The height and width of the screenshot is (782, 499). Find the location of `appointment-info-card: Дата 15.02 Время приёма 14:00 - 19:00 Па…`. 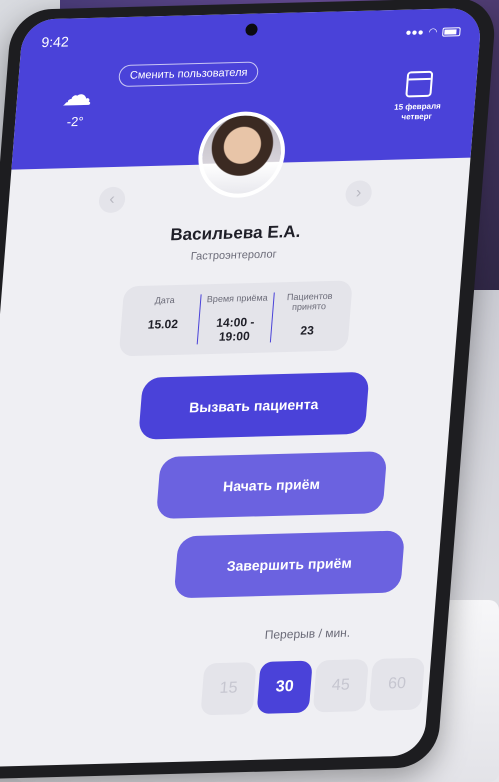

appointment-info-card: Дата 15.02 Время приёма 14:00 - 19:00 Па… is located at coordinates (235, 318).